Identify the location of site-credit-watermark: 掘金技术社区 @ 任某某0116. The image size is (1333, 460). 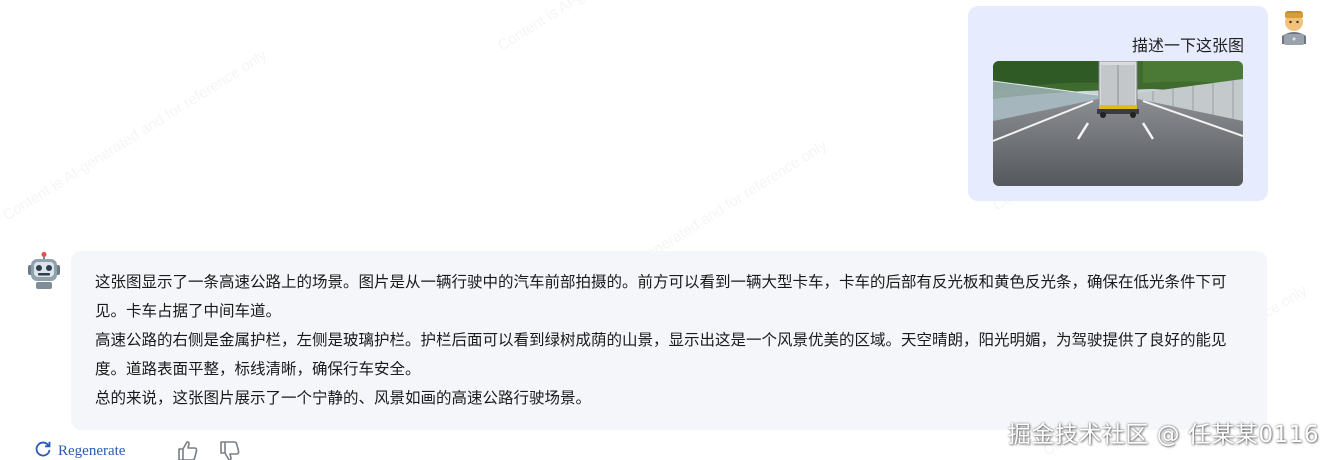
(1163, 435).